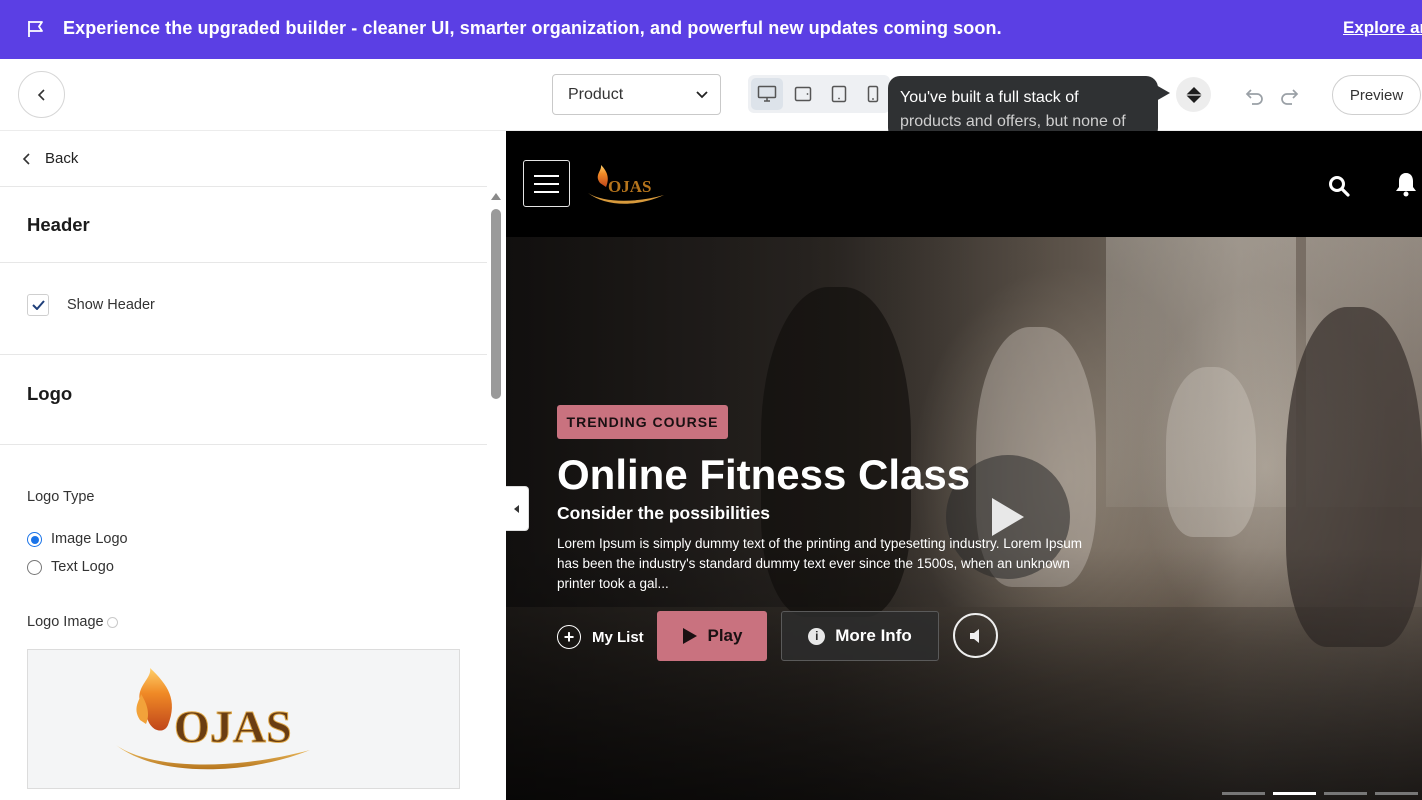 The height and width of the screenshot is (800, 1422). I want to click on exit-editor-button, so click(41, 94).